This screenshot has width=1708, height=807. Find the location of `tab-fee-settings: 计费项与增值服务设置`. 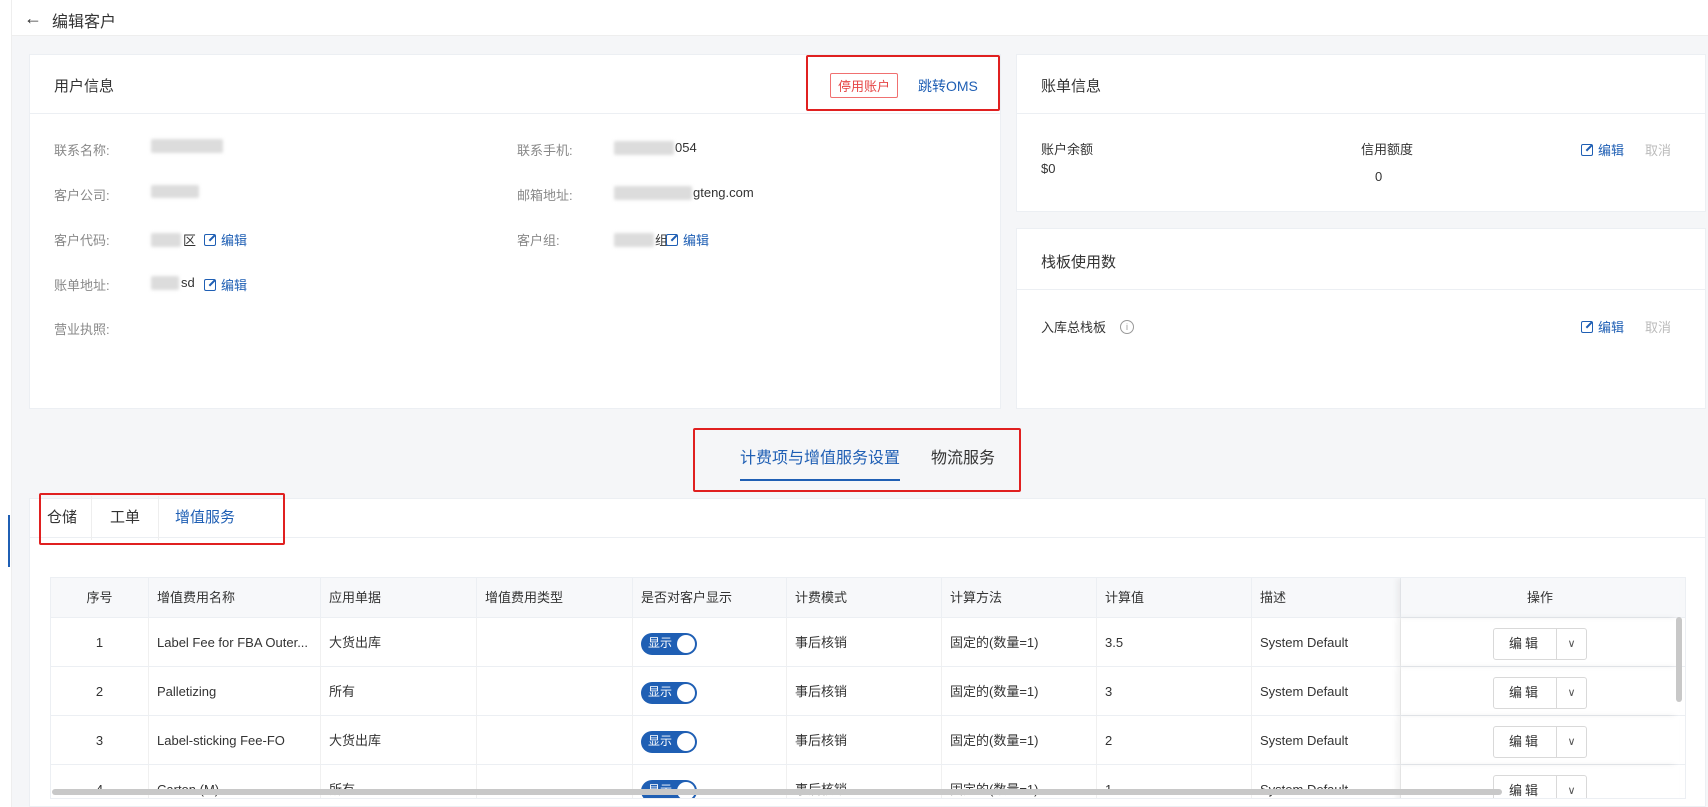

tab-fee-settings: 计费项与增值服务设置 is located at coordinates (820, 456).